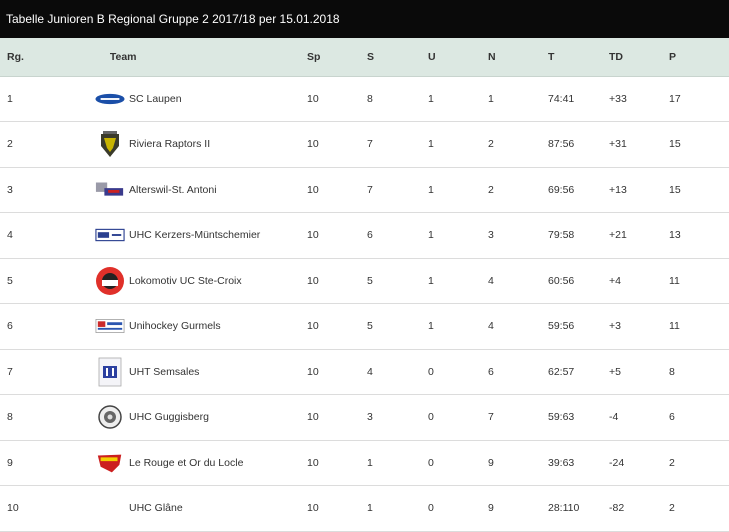 The height and width of the screenshot is (532, 729). What do you see at coordinates (564, 508) in the screenshot?
I see `t-cell: 28:110` at bounding box center [564, 508].